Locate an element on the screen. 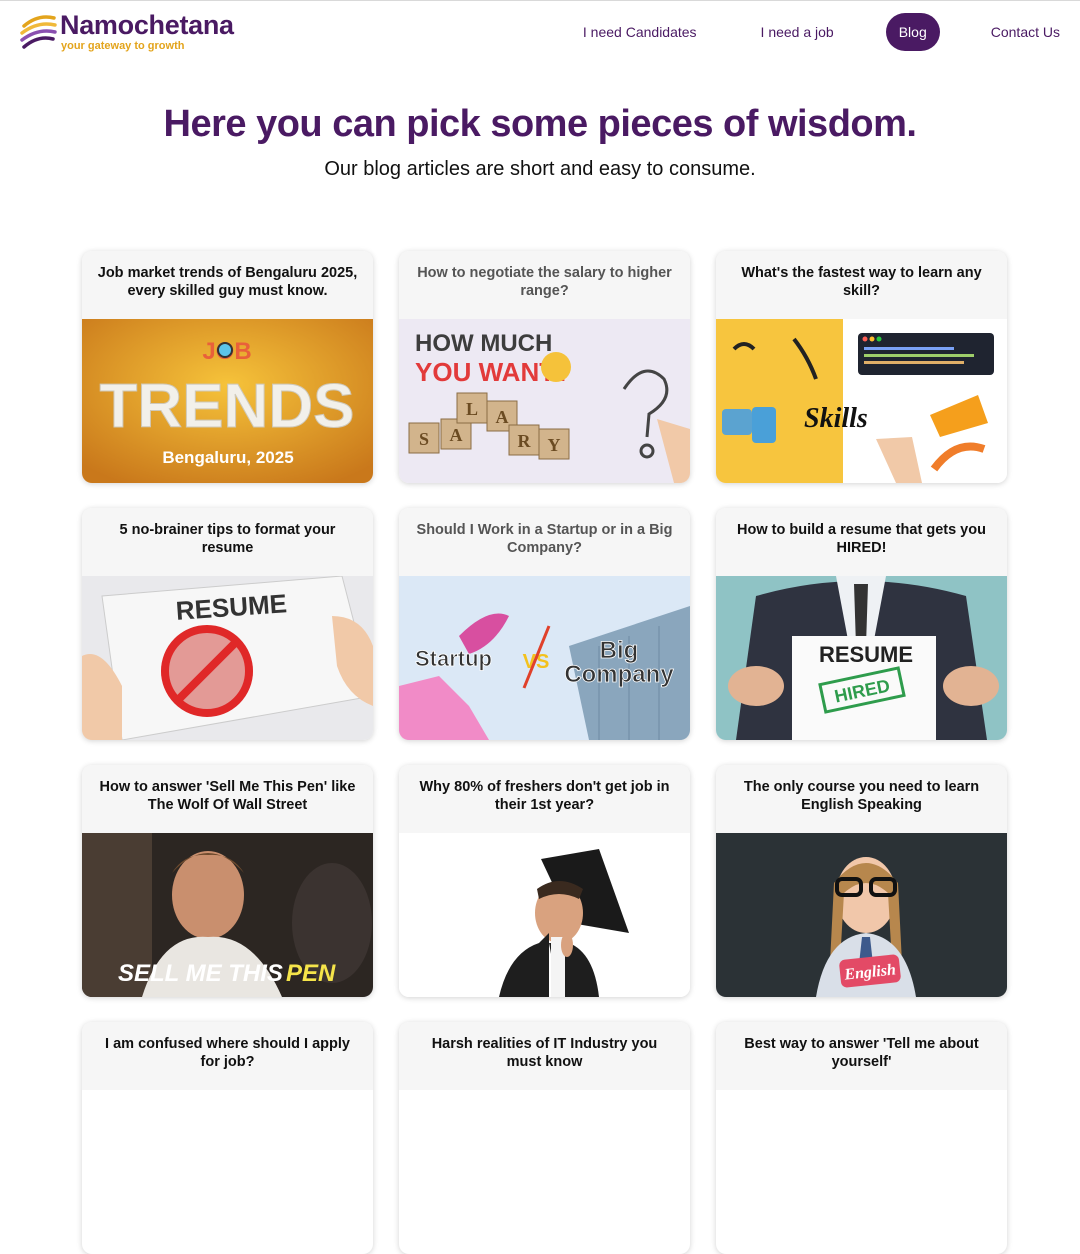 The image size is (1080, 1254). blog-card-title: 5 no-brainer tips to format your resume is located at coordinates (227, 542).